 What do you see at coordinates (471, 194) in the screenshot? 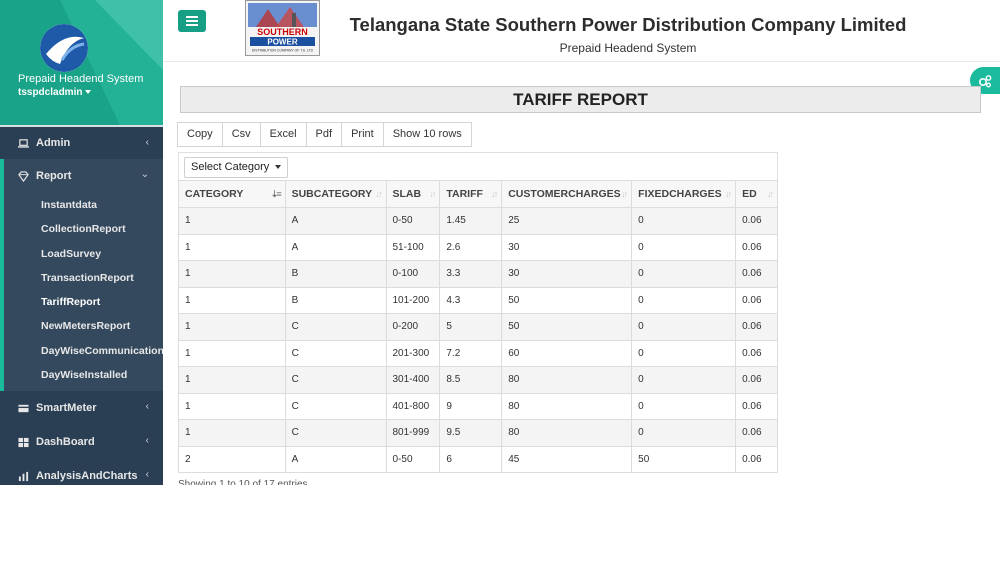
I see `column-header-tariff: TARIFF ↓↑` at bounding box center [471, 194].